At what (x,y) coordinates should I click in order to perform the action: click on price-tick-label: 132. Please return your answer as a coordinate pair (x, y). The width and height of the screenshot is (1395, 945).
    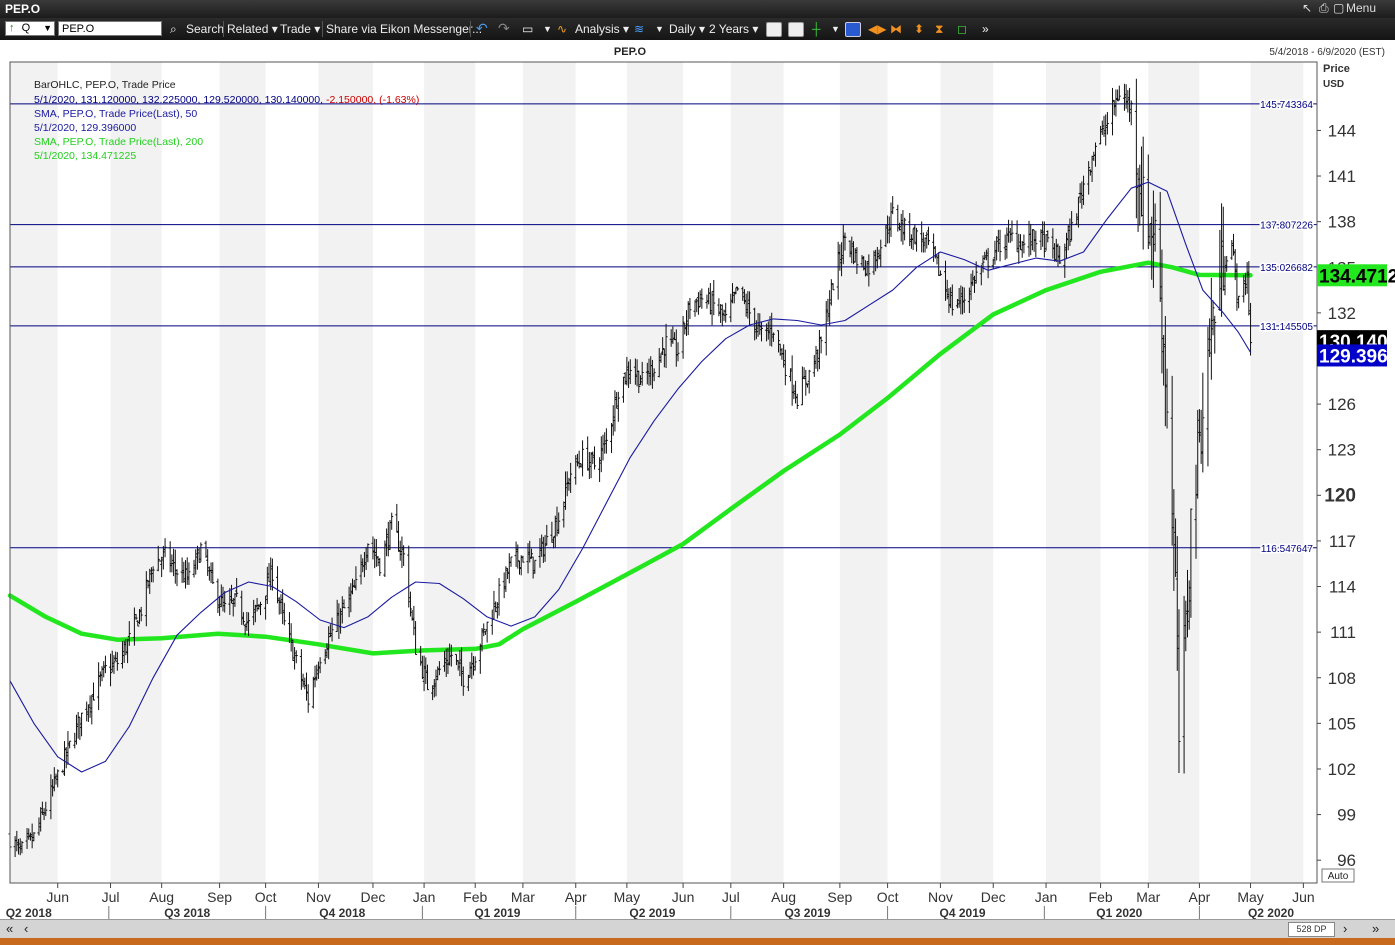
    Looking at the image, I should click on (1342, 313).